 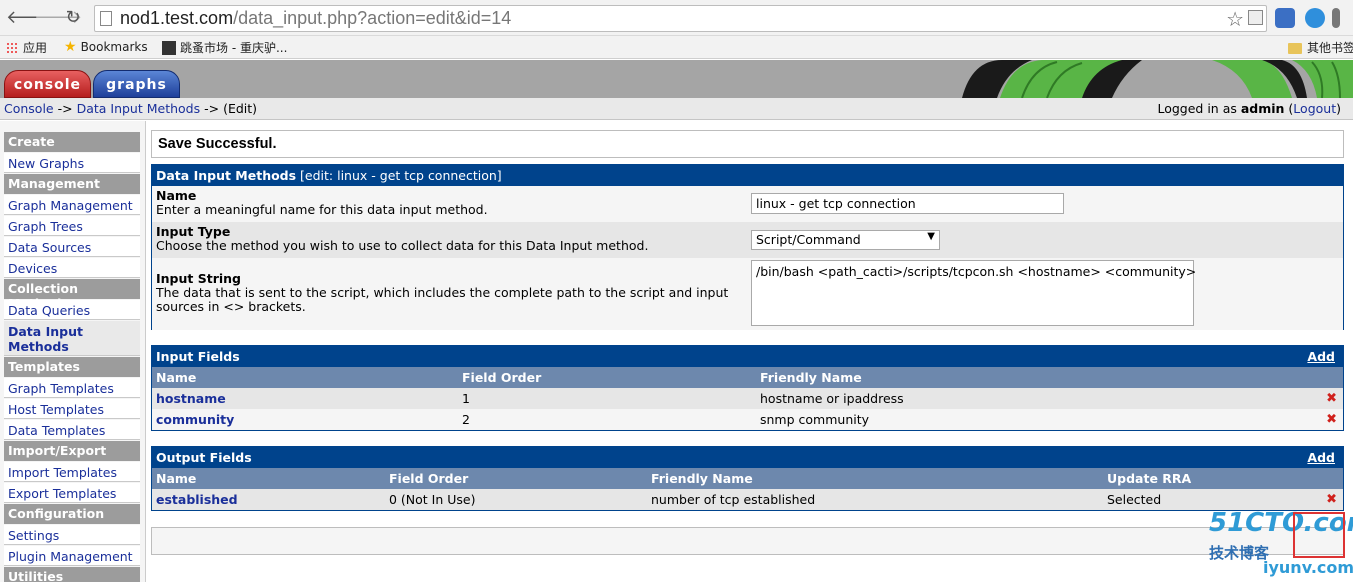 What do you see at coordinates (169, 48) in the screenshot?
I see `favicon-icon` at bounding box center [169, 48].